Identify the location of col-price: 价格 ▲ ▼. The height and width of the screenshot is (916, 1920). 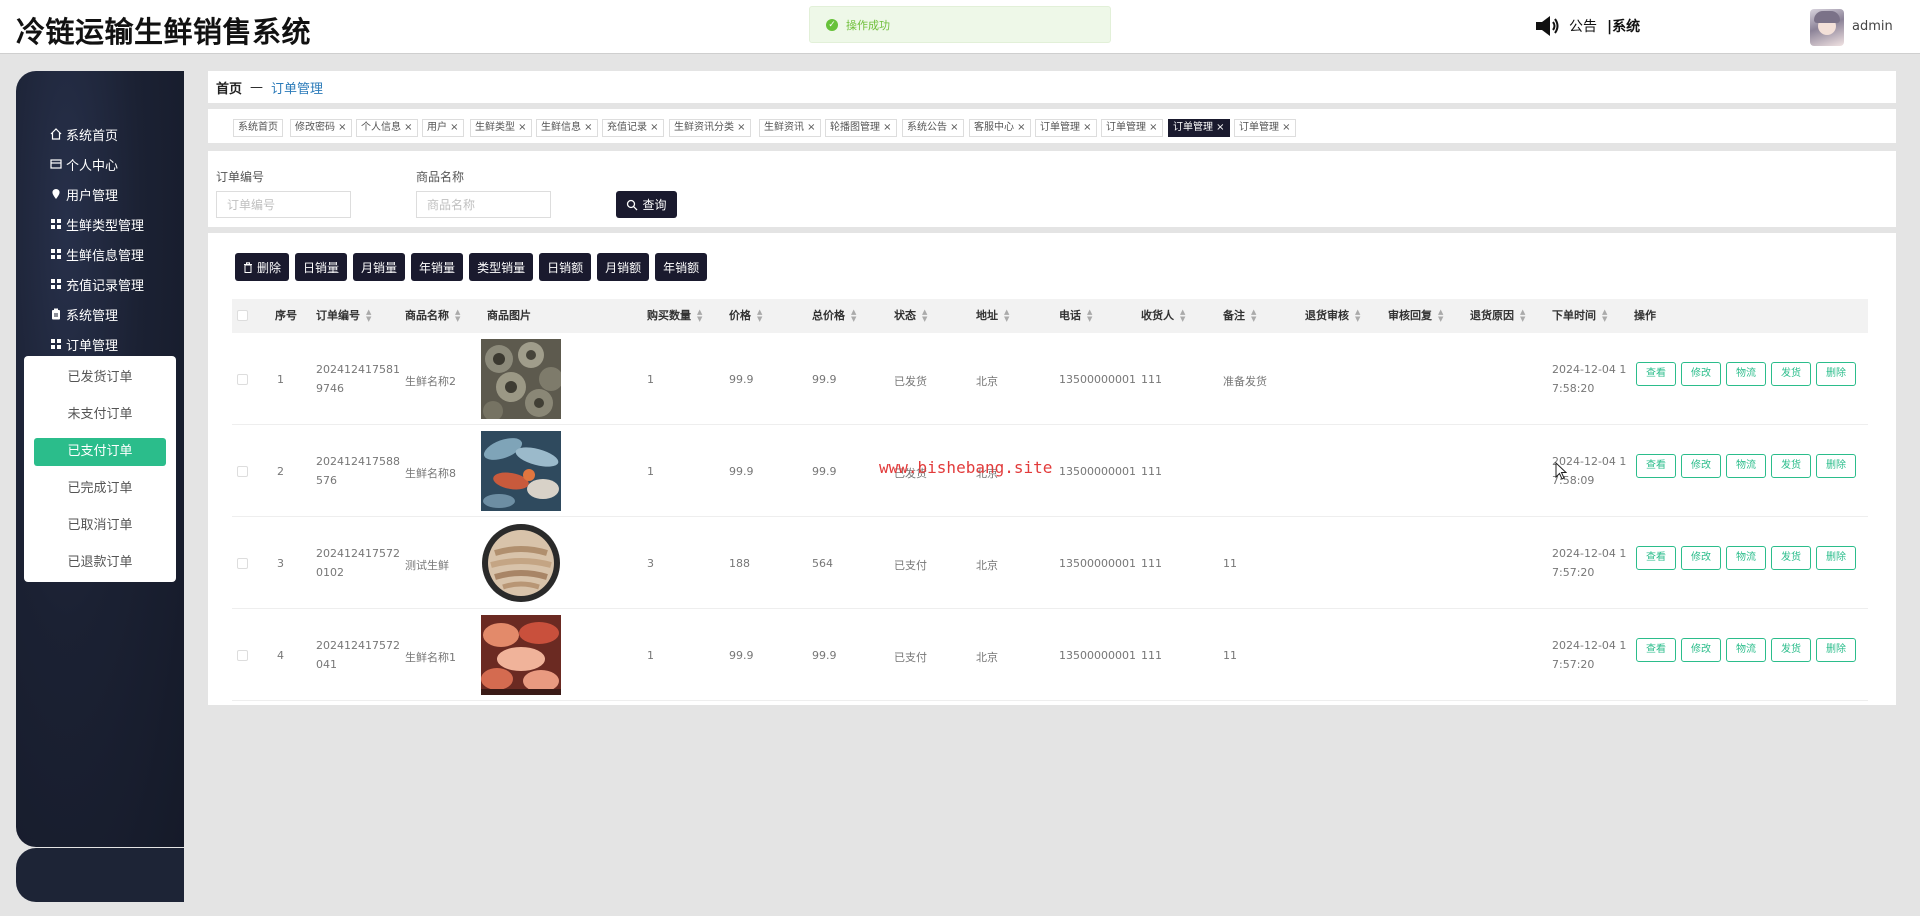
(745, 316).